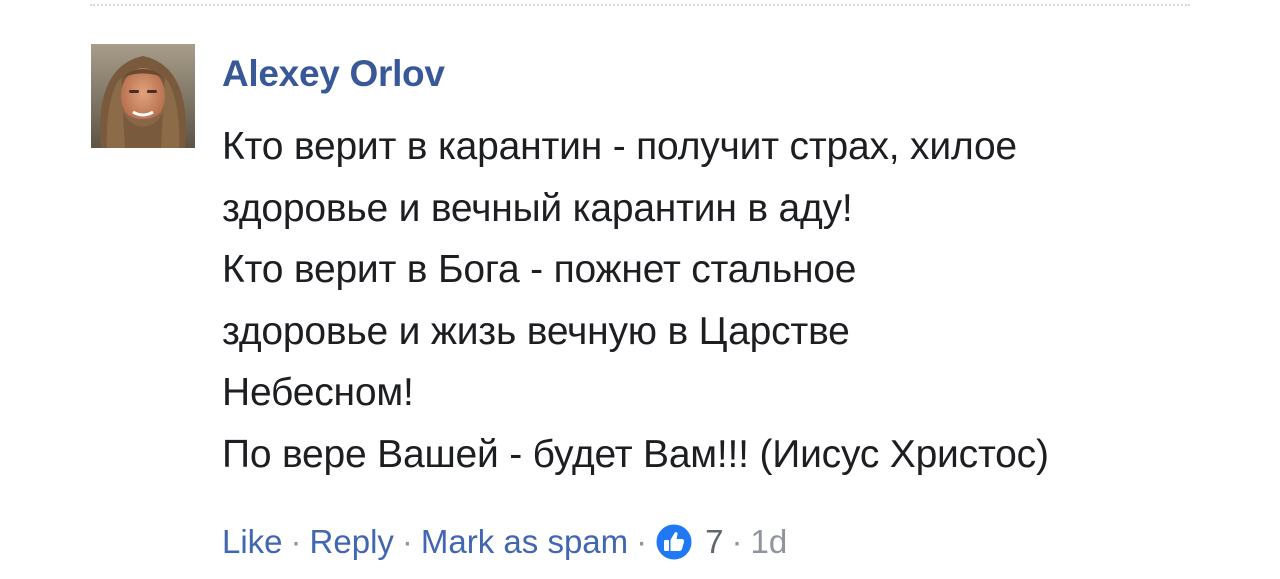 This screenshot has height=579, width=1280. Describe the element at coordinates (333, 74) in the screenshot. I see `author-name: Alexey Orlov` at that location.